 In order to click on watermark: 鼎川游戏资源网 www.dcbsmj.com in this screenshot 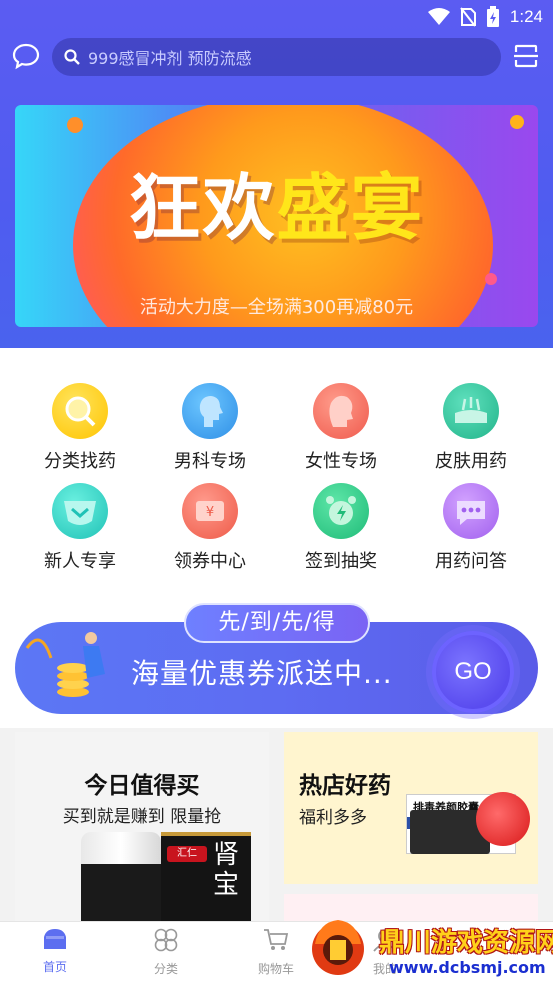, I will do `click(429, 947)`.